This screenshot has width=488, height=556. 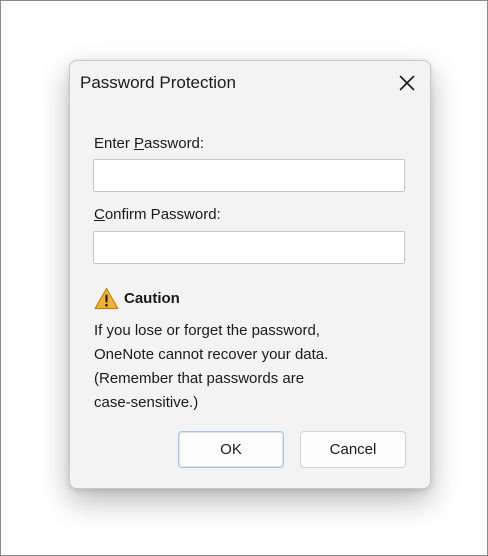 What do you see at coordinates (211, 354) in the screenshot?
I see `caution-line: OneNote cannot recover your data.` at bounding box center [211, 354].